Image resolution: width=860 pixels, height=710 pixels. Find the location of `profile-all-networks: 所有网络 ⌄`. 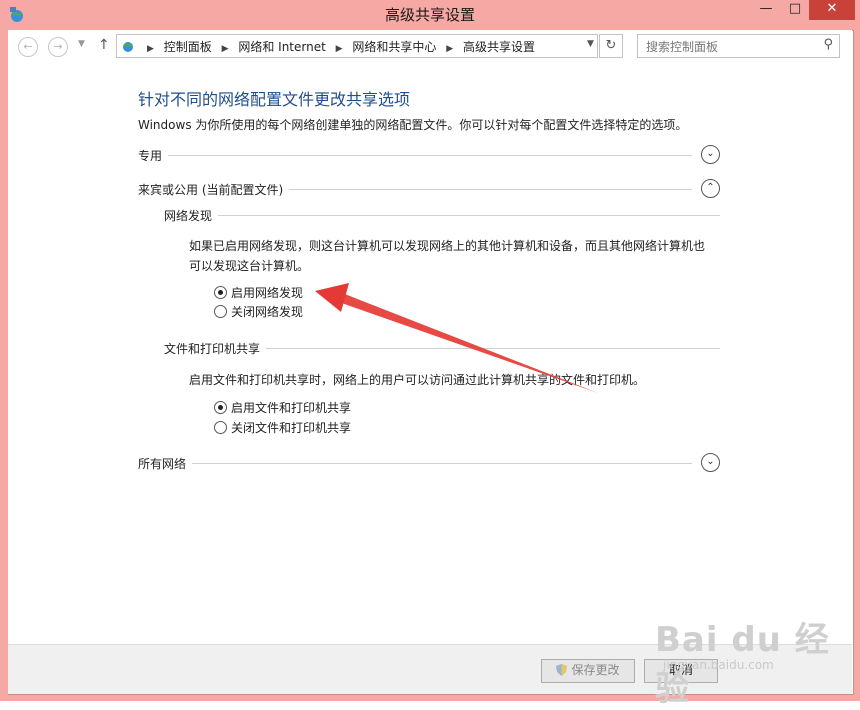

profile-all-networks: 所有网络 ⌄ is located at coordinates (429, 464).